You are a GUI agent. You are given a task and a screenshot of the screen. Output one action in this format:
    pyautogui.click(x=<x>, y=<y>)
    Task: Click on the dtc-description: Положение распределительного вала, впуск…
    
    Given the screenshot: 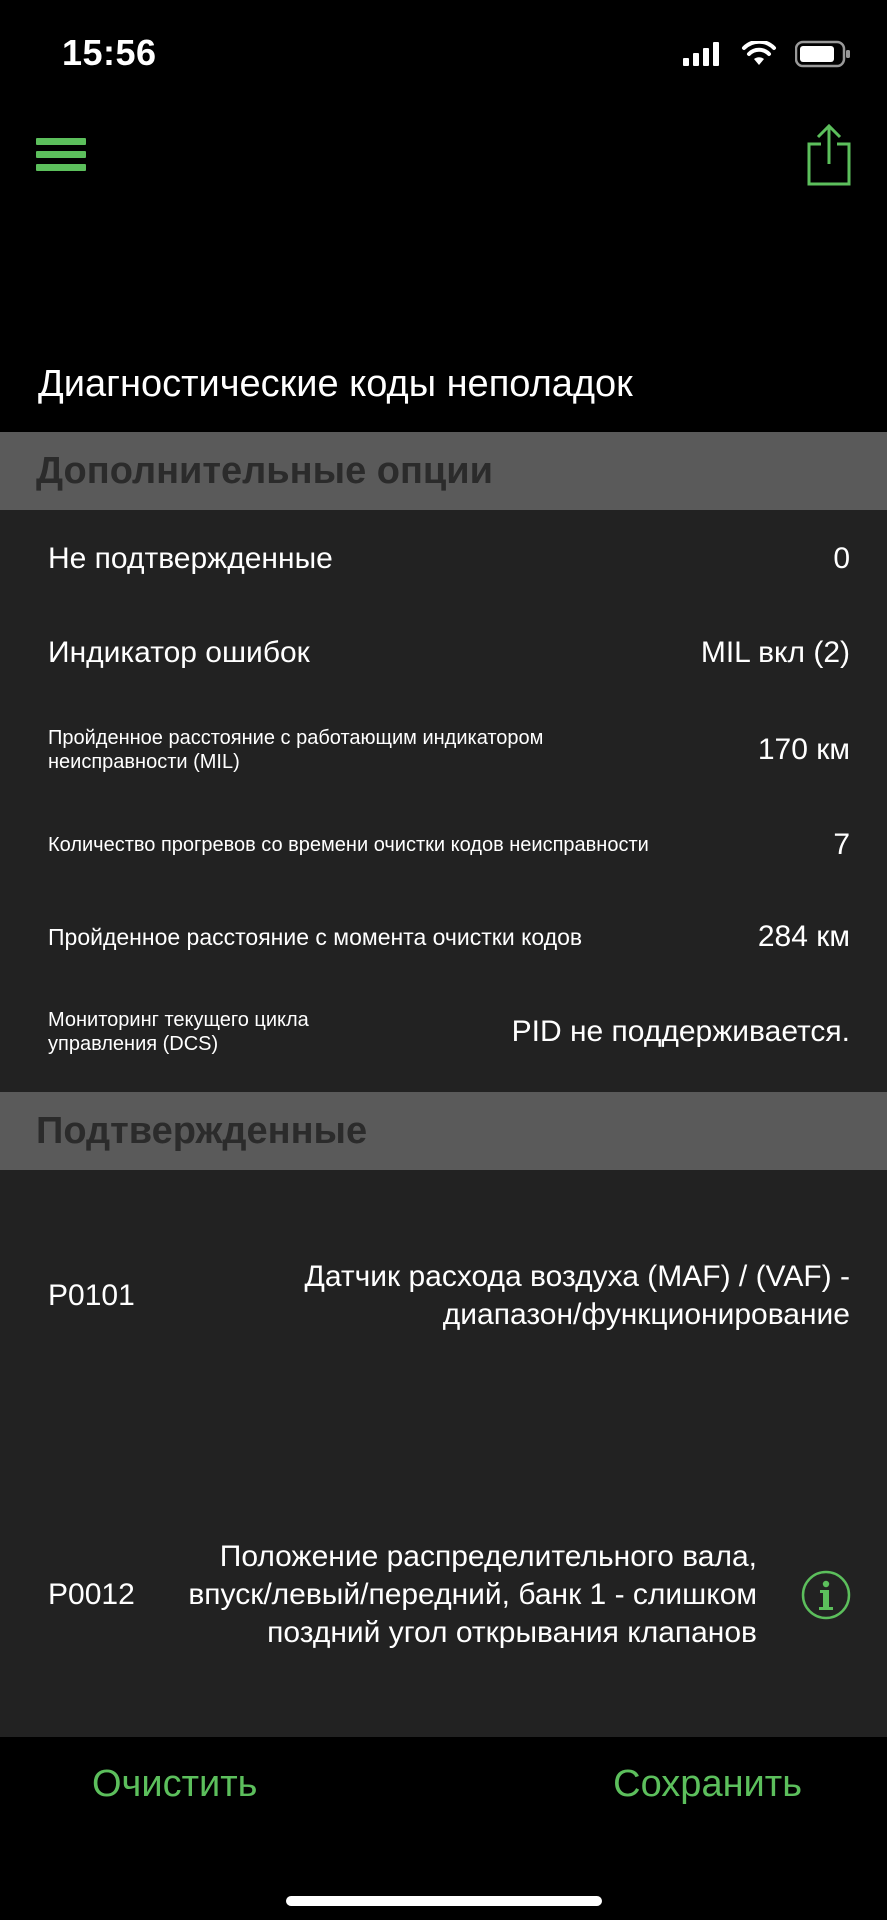 What is the action you would take?
    pyautogui.click(x=472, y=1594)
    